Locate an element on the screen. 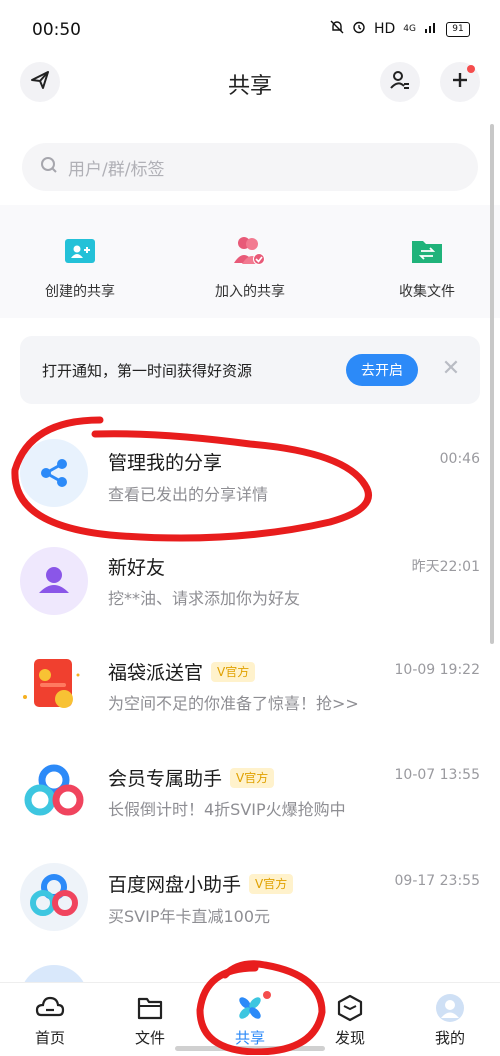 This screenshot has height=1056, width=500. network-hd: HD is located at coordinates (384, 29).